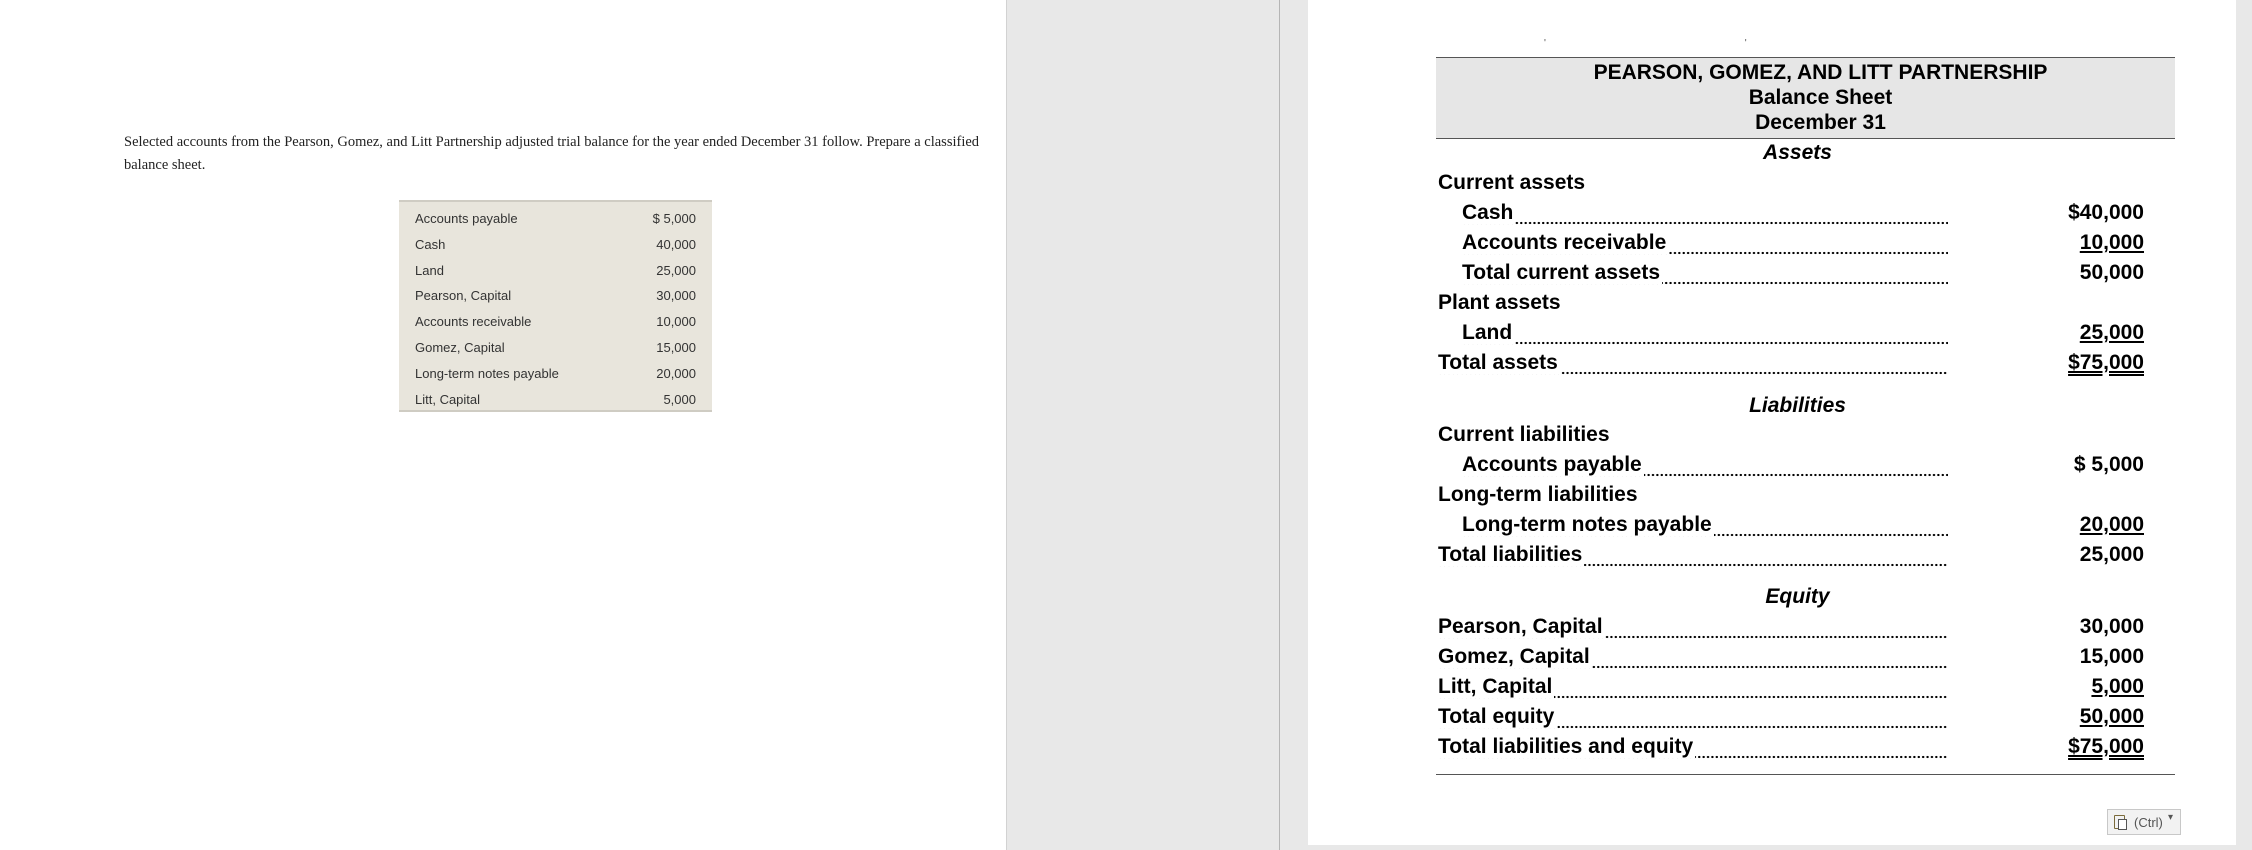  What do you see at coordinates (1489, 212) in the screenshot?
I see `line-label: Cash` at bounding box center [1489, 212].